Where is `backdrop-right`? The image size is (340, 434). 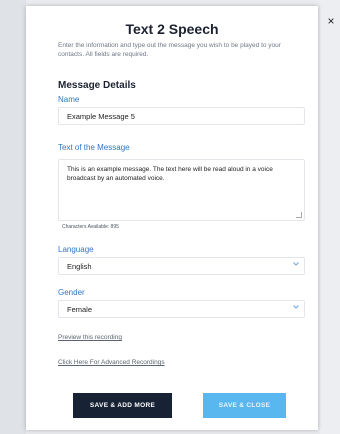 backdrop-right is located at coordinates (330, 217).